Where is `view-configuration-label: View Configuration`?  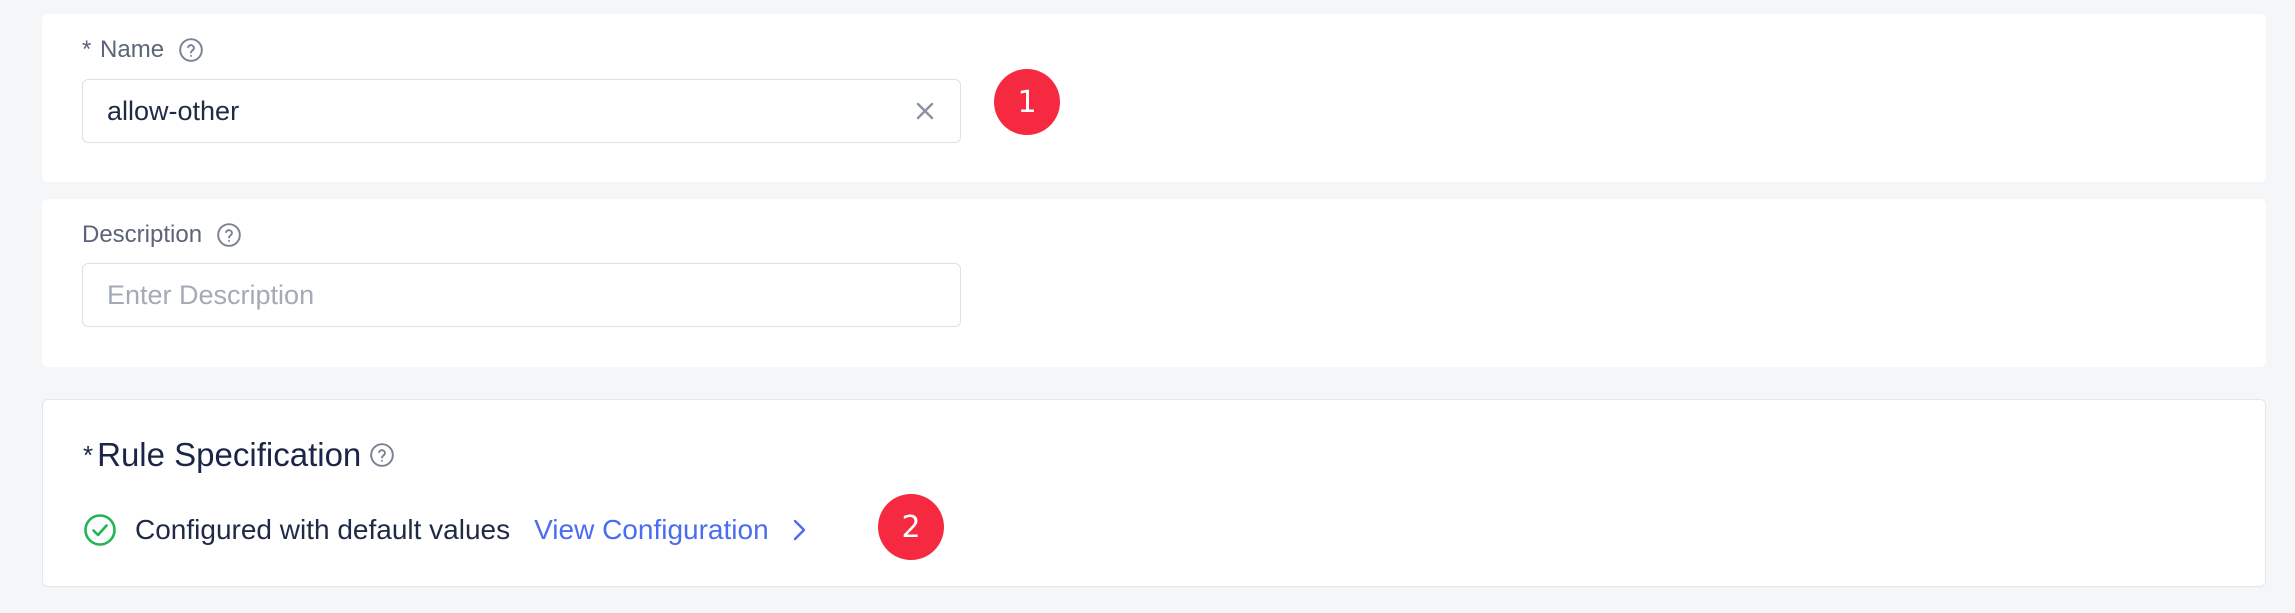 view-configuration-label: View Configuration is located at coordinates (651, 529).